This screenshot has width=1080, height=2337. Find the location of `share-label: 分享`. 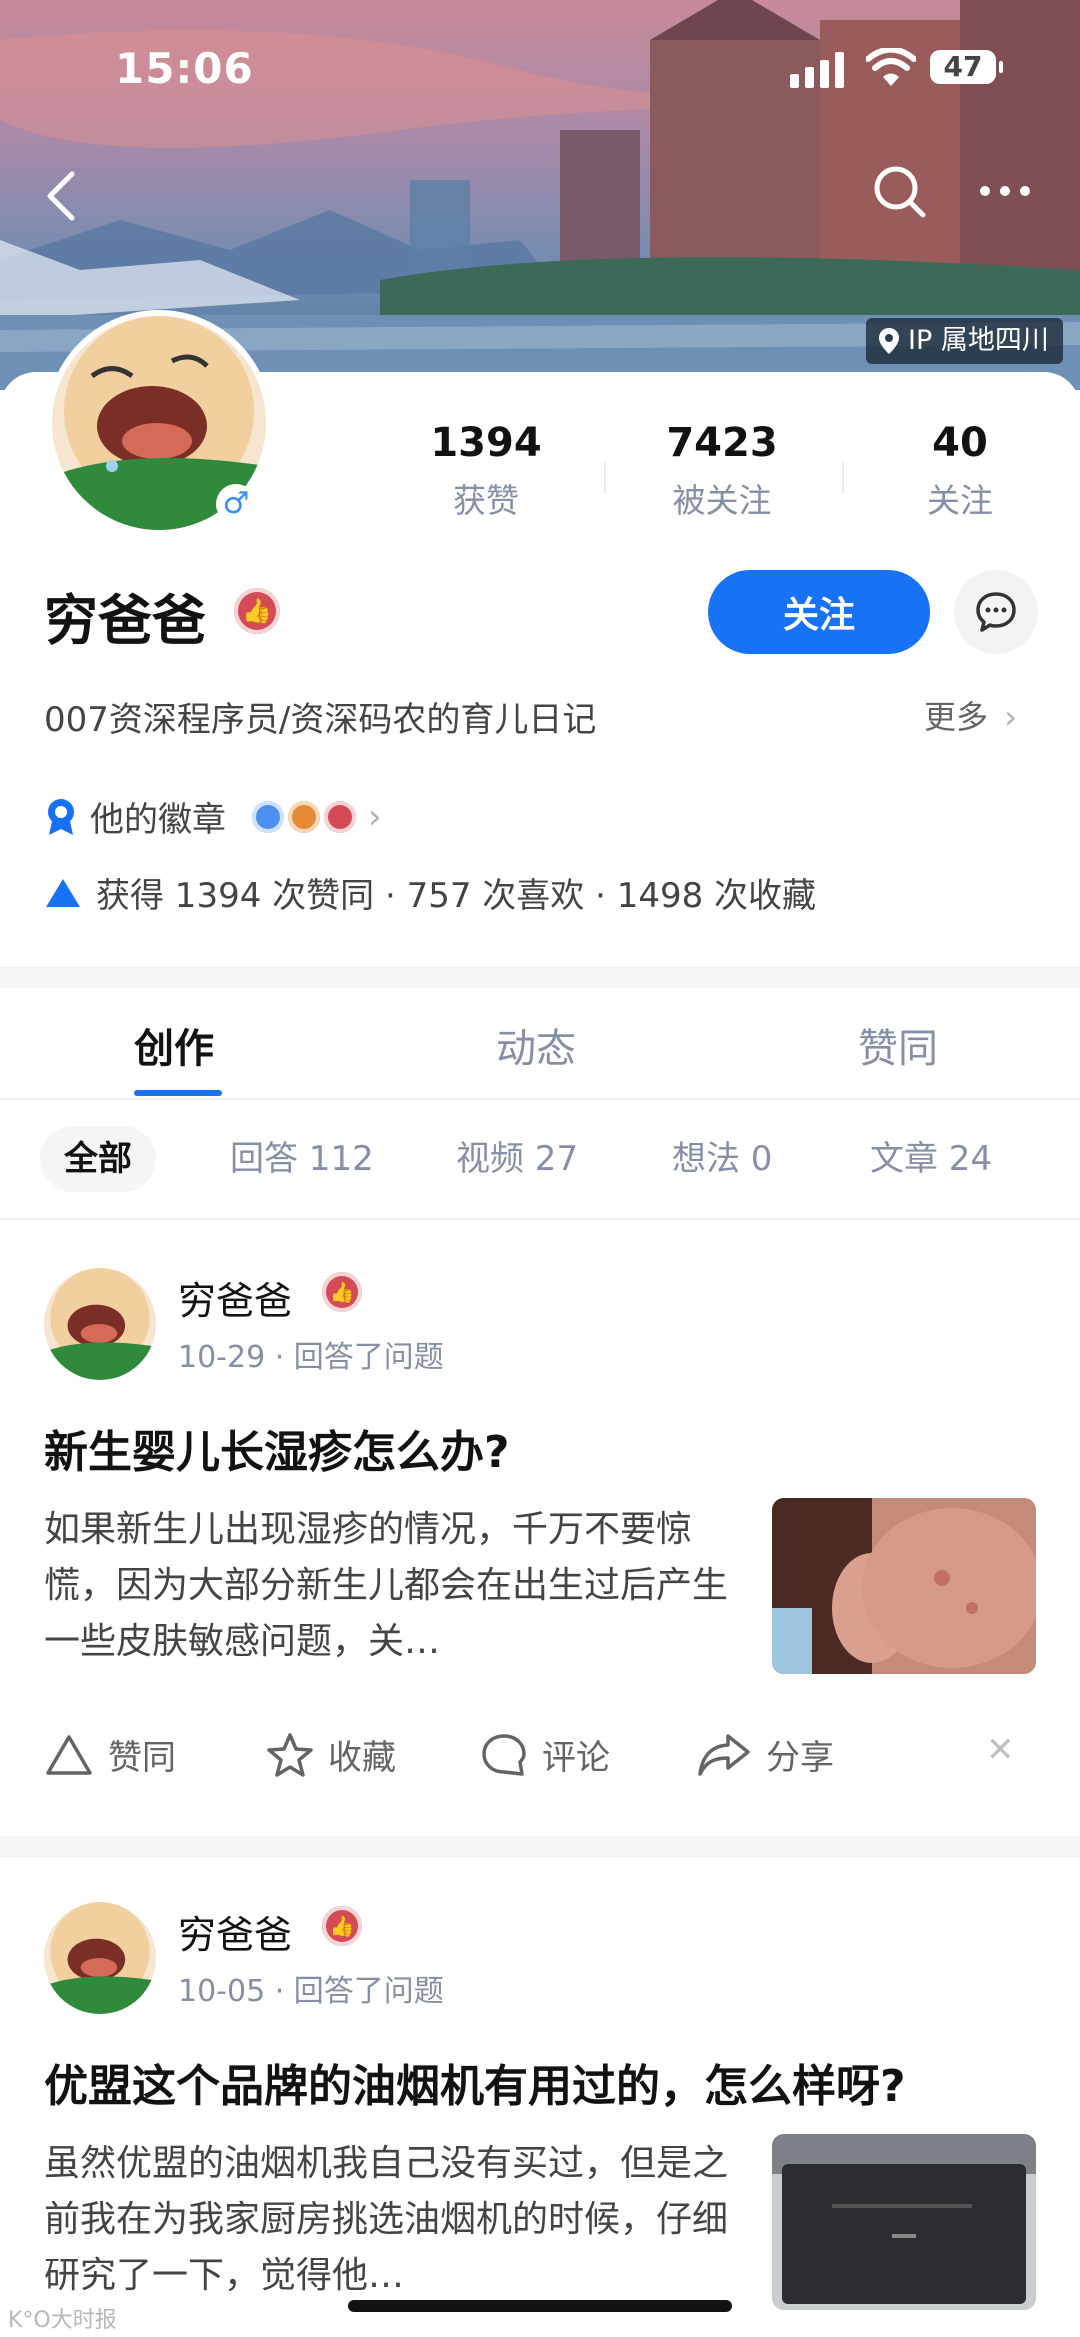

share-label: 分享 is located at coordinates (800, 1758).